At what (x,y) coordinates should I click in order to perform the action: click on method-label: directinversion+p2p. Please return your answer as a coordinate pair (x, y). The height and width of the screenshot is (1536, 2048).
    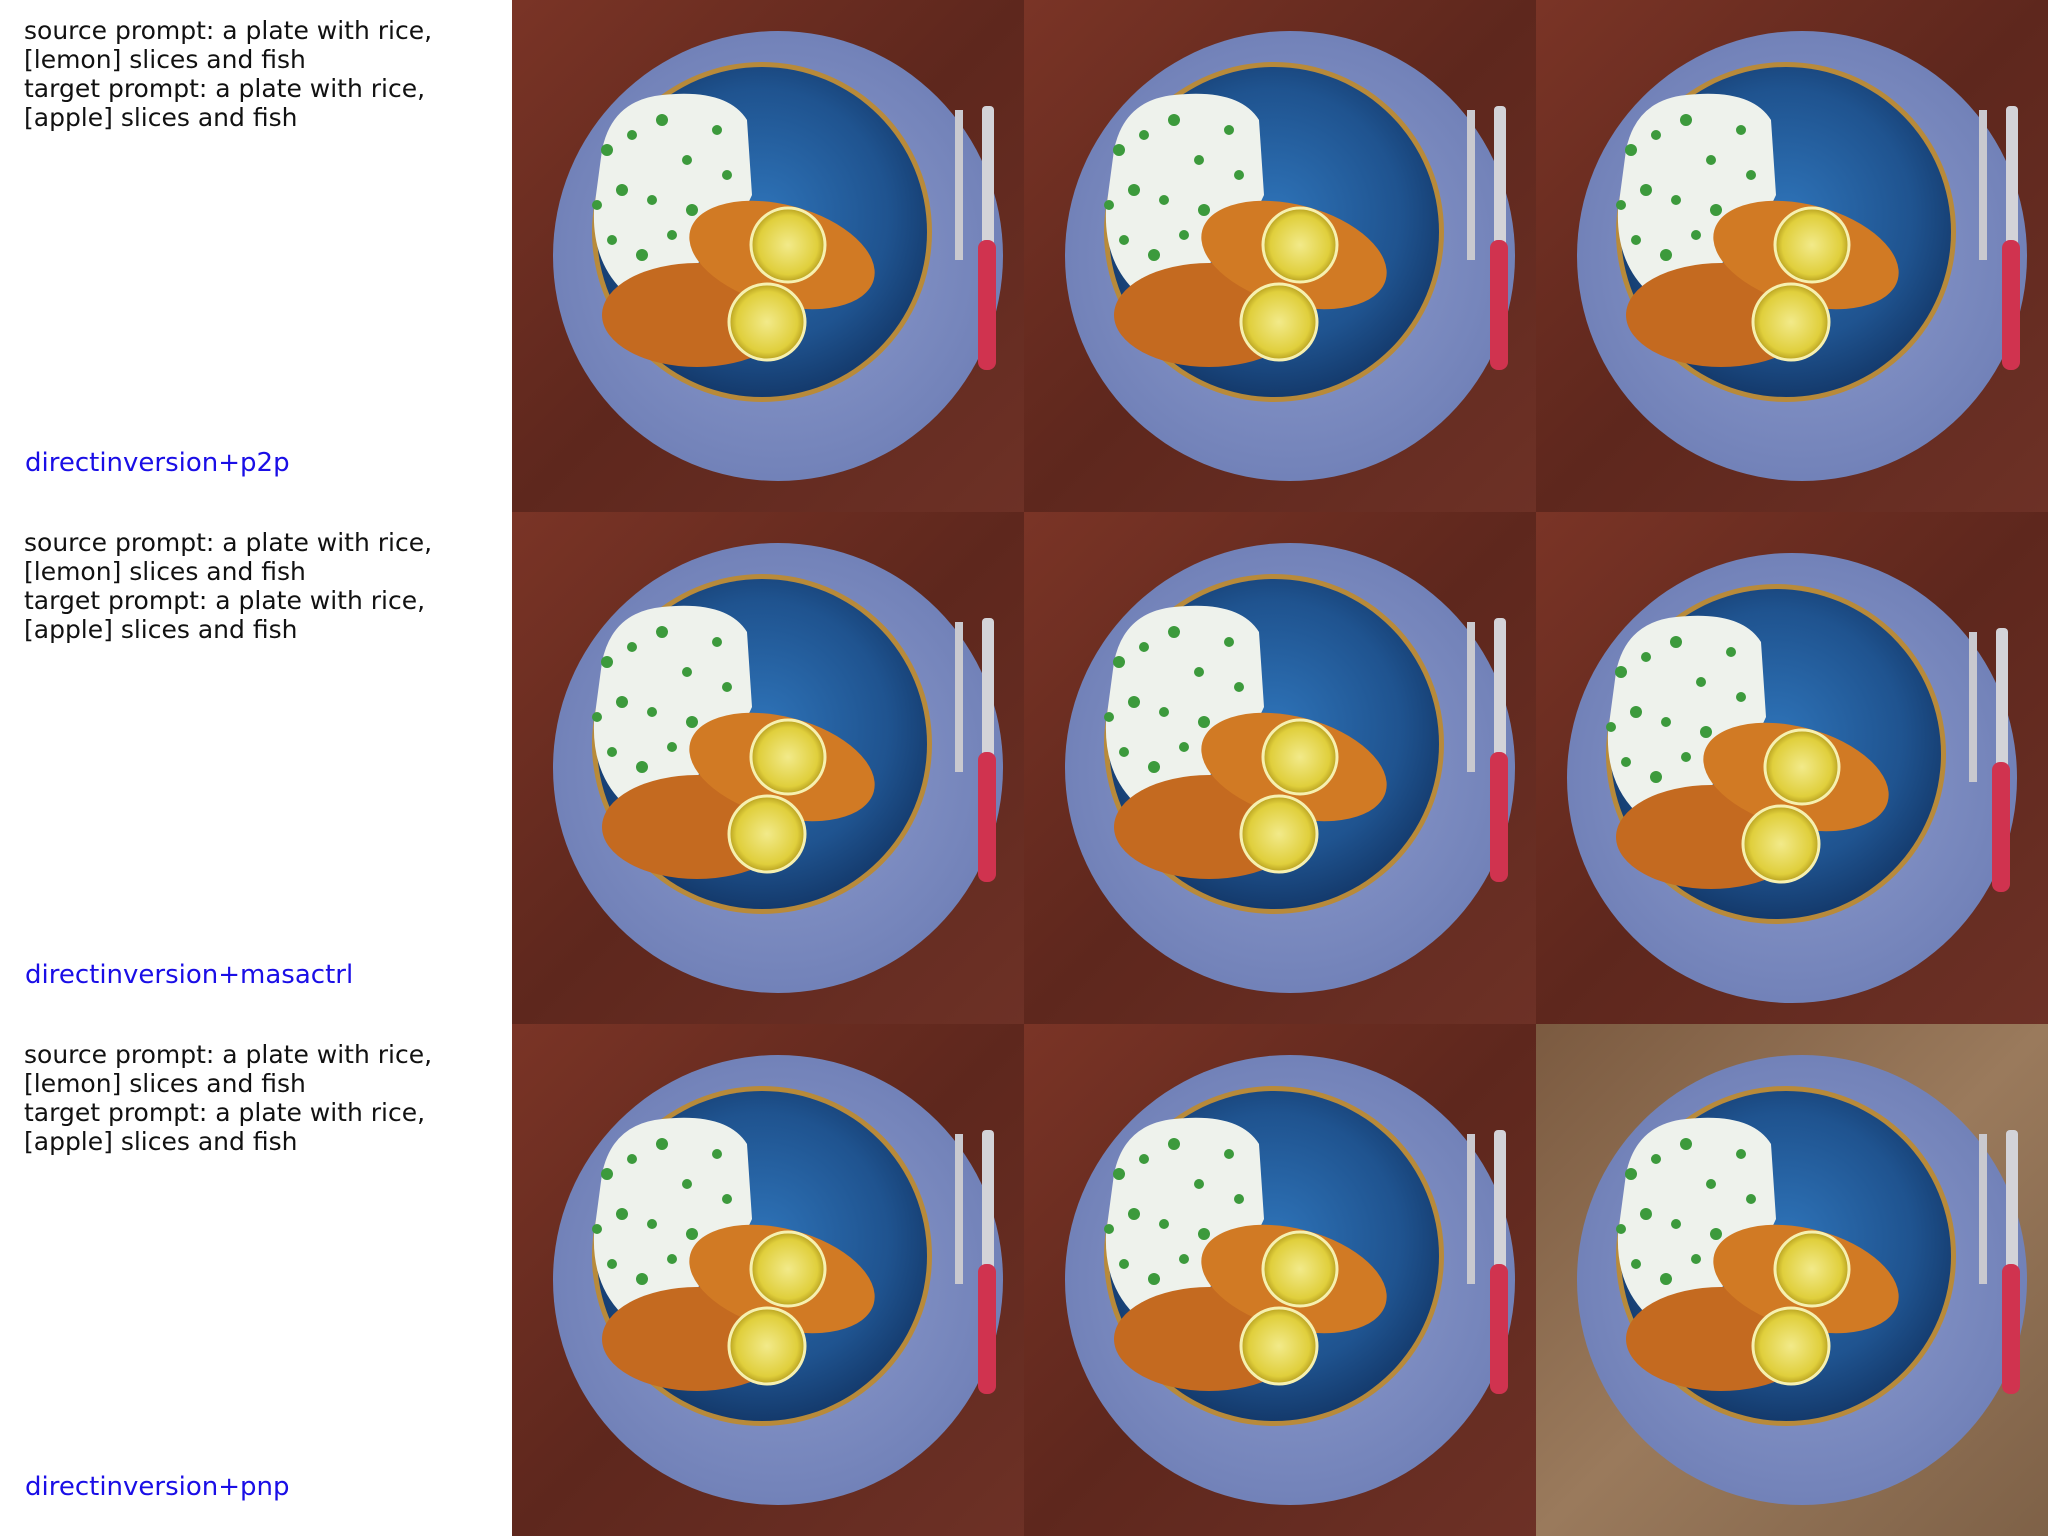
    Looking at the image, I should click on (157, 463).